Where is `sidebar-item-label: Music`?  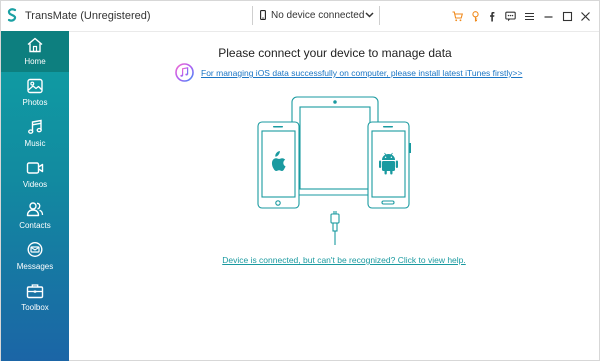 sidebar-item-label: Music is located at coordinates (35, 143).